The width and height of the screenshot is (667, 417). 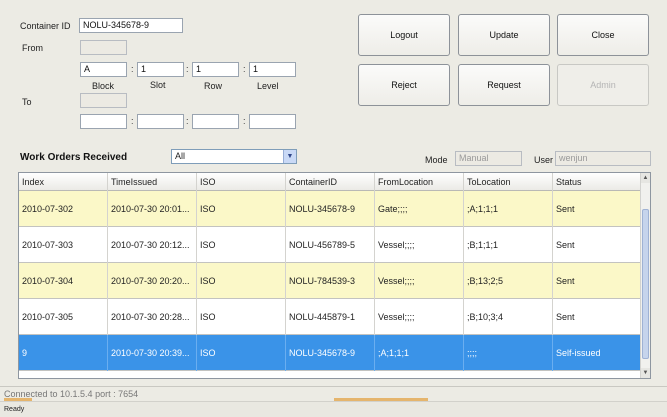 I want to click on scroll-up-icon: ▲, so click(x=645, y=178).